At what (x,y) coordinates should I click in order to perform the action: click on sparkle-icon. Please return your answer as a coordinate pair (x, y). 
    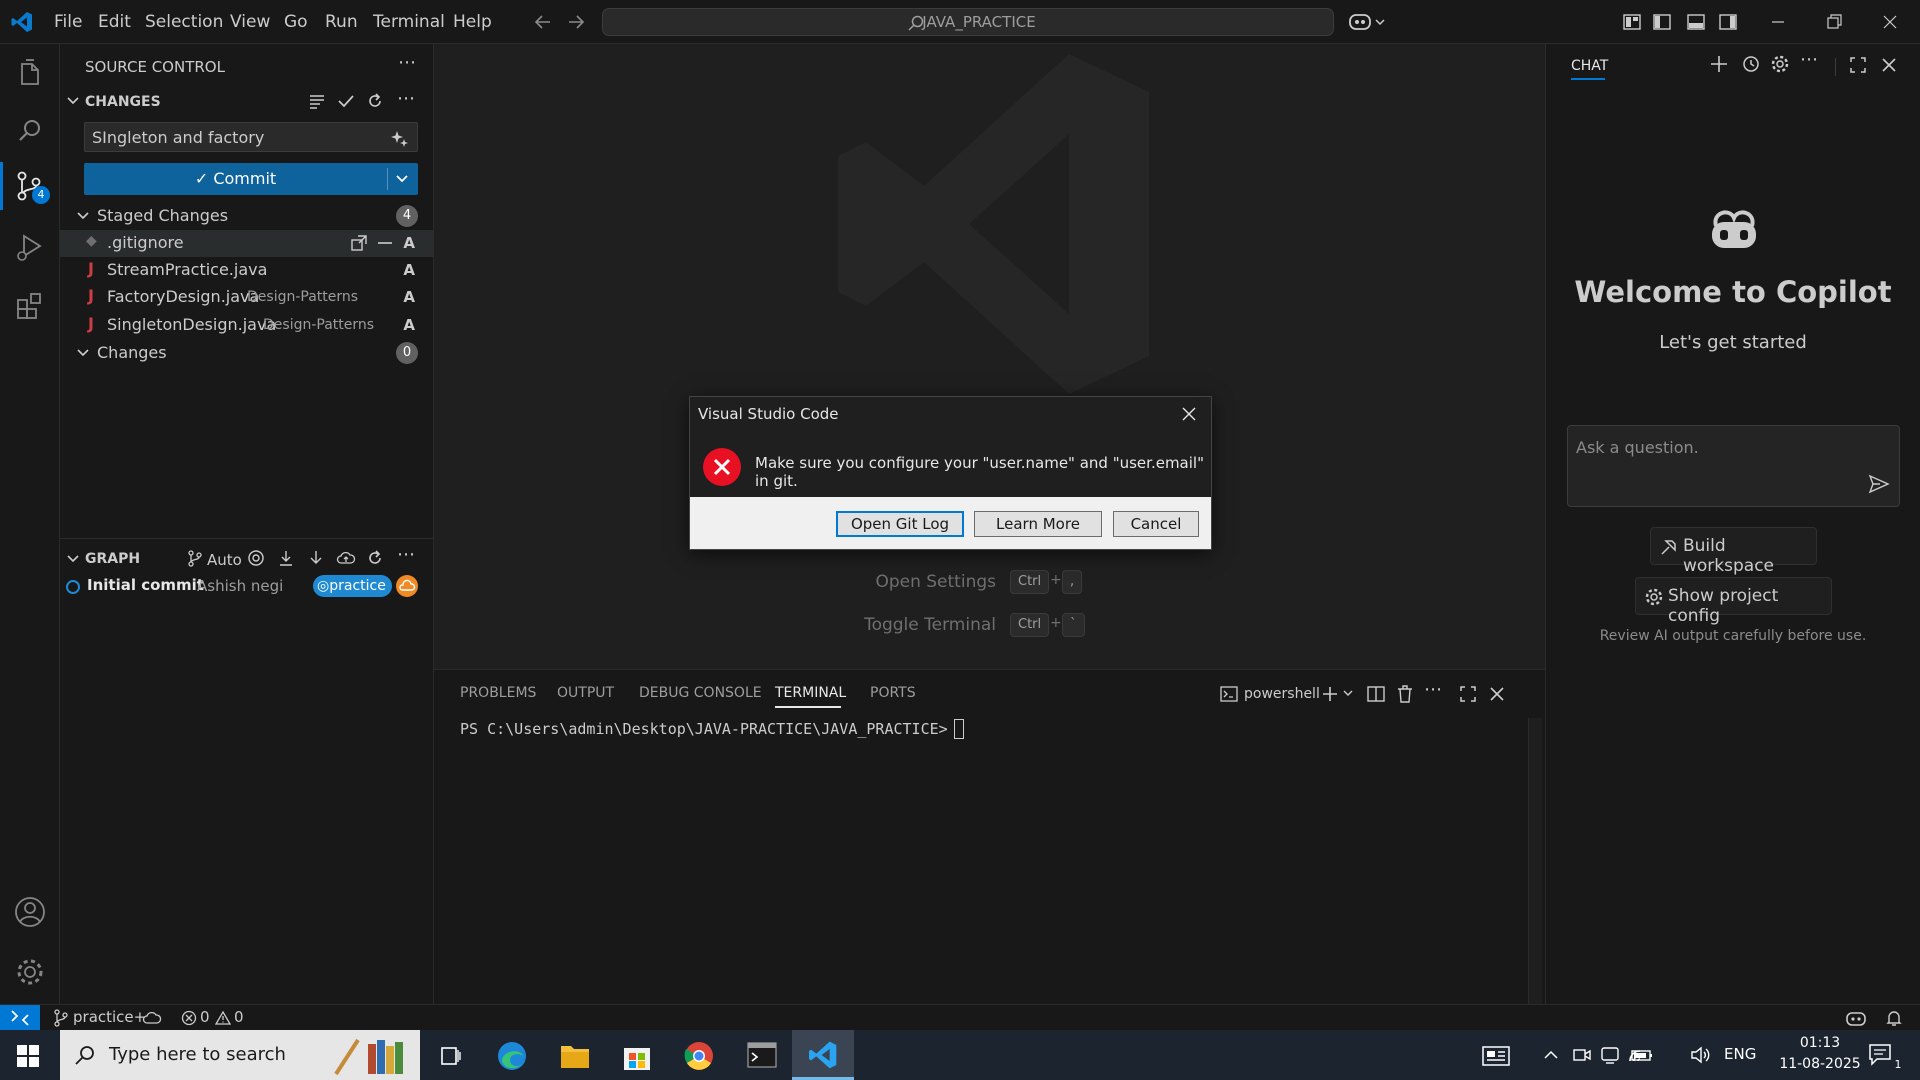
    Looking at the image, I should click on (400, 138).